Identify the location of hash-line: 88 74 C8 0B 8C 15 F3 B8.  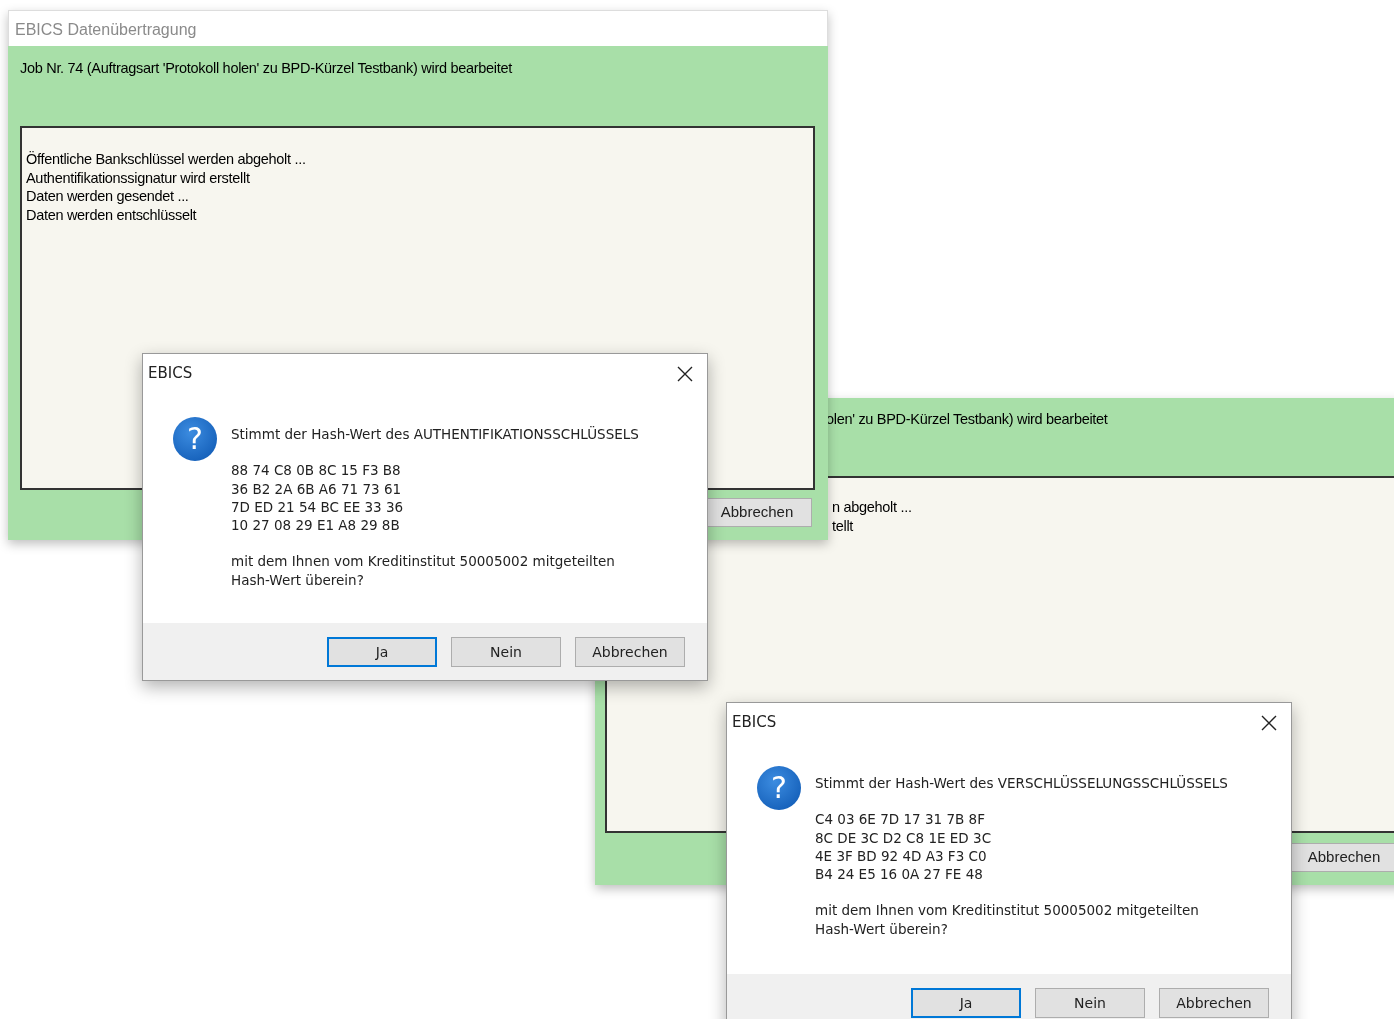
(316, 470).